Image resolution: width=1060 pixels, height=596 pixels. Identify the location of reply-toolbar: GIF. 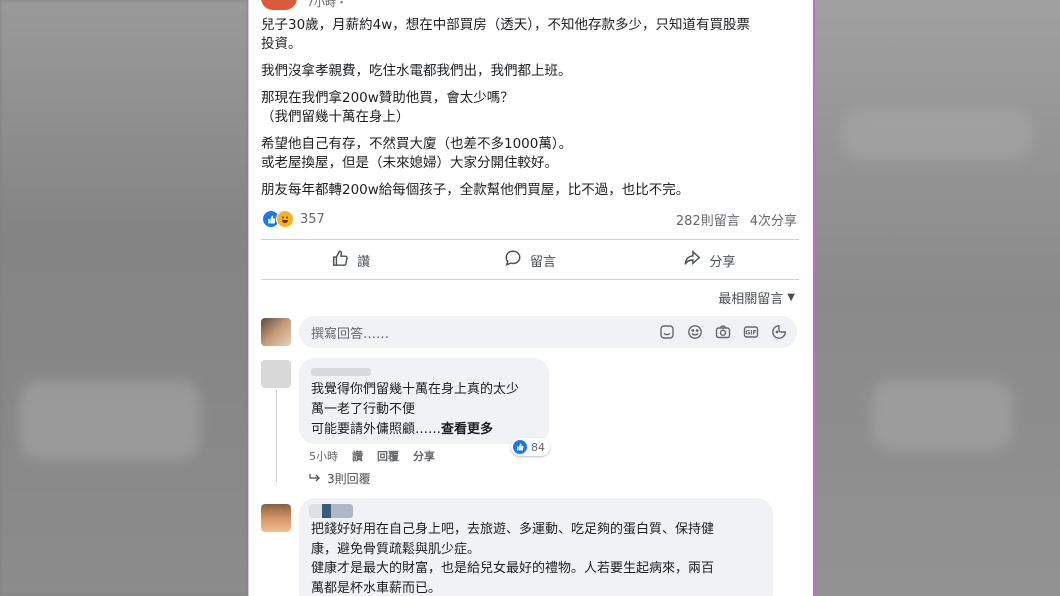
(723, 332).